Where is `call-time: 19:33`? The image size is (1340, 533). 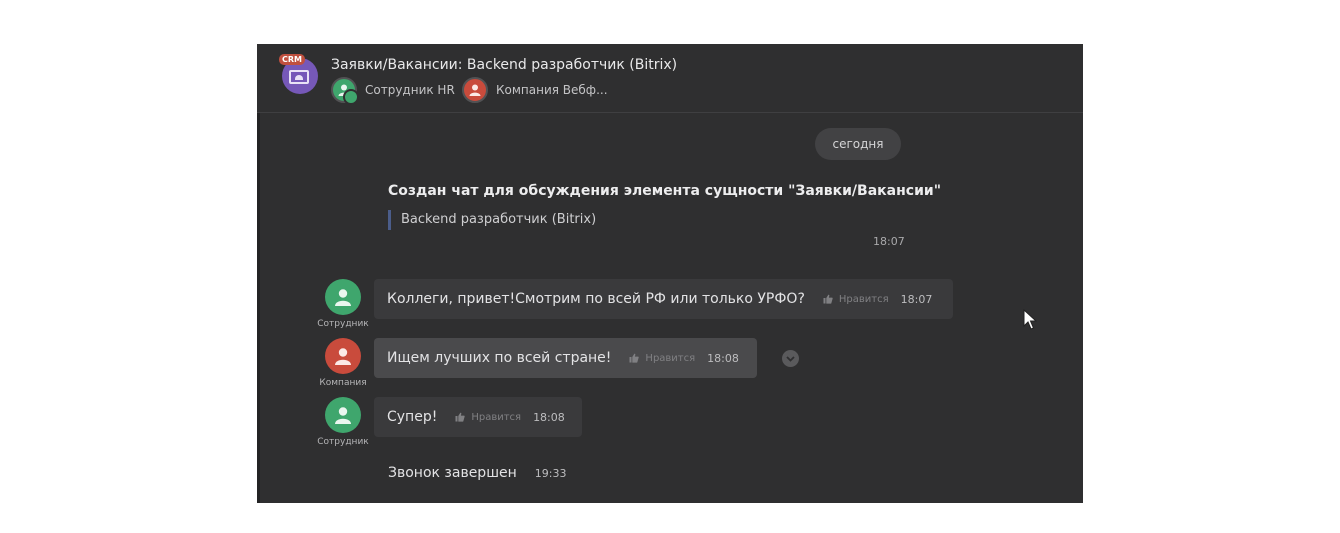
call-time: 19:33 is located at coordinates (550, 473).